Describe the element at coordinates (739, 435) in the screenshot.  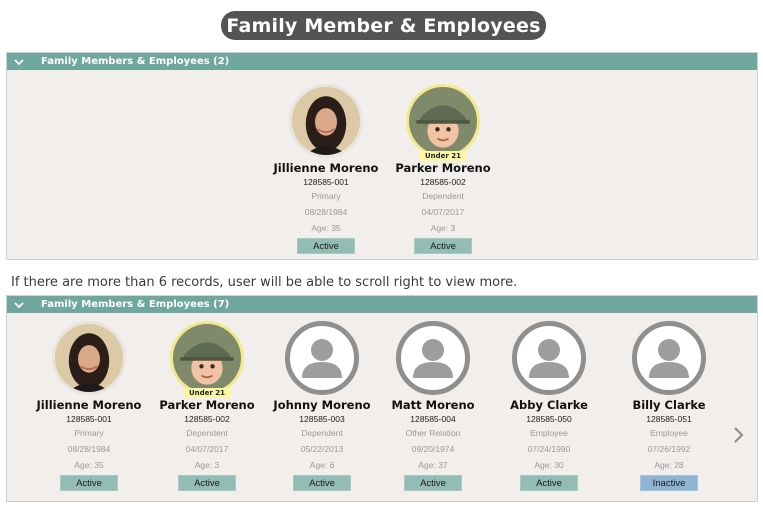
I see `chevron-right-icon` at that location.